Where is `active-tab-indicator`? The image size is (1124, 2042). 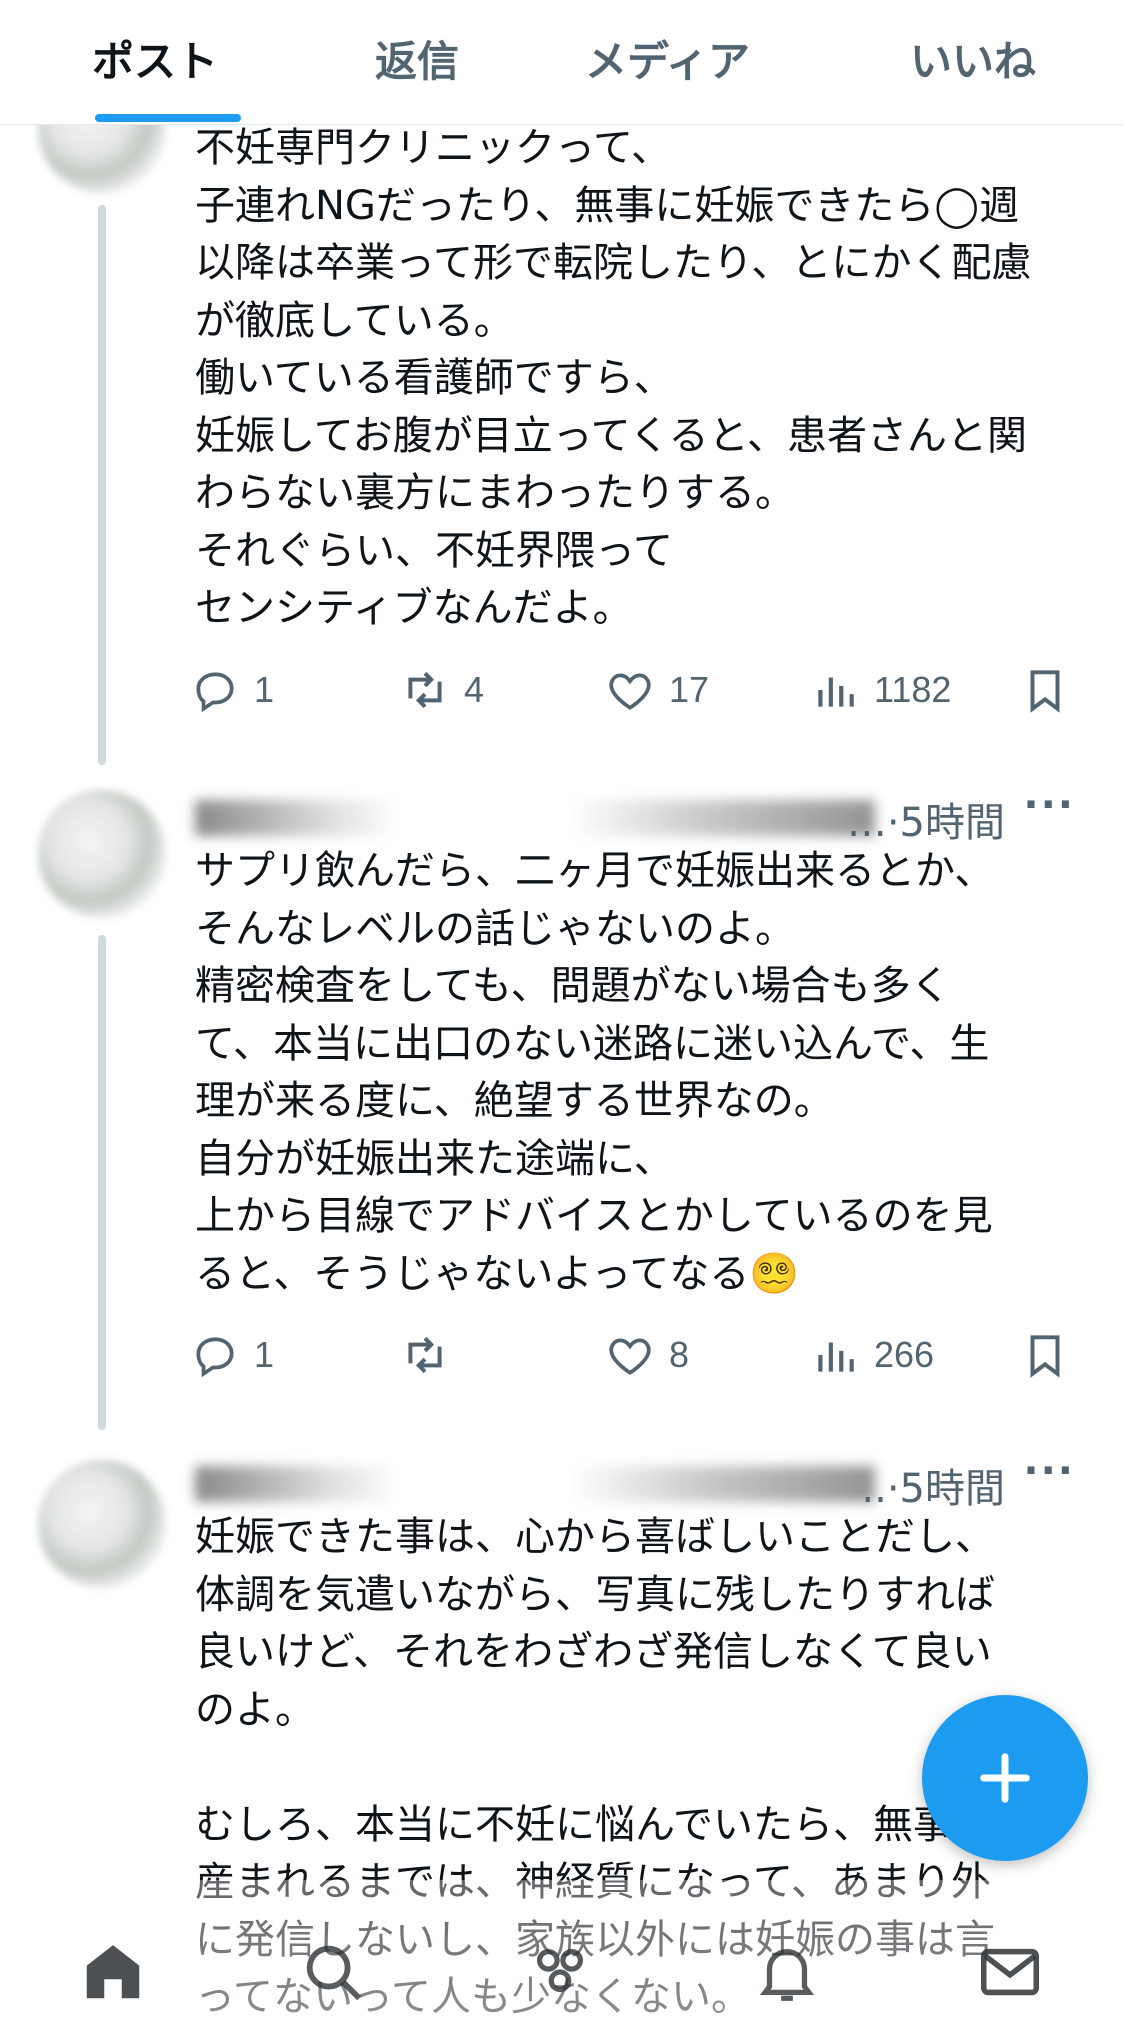 active-tab-indicator is located at coordinates (168, 118).